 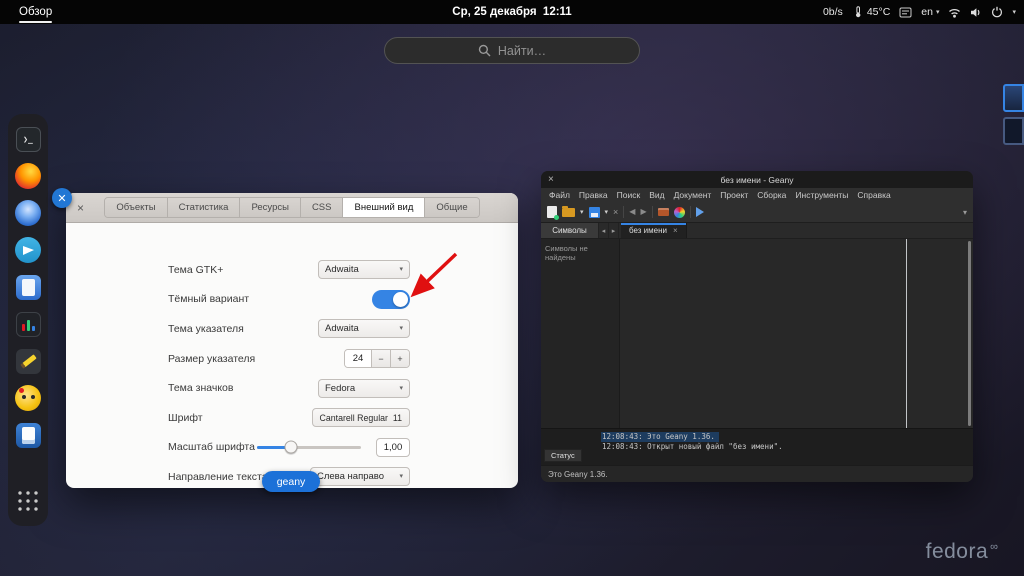 I want to click on dock-item-app-grid, so click(x=28, y=501).